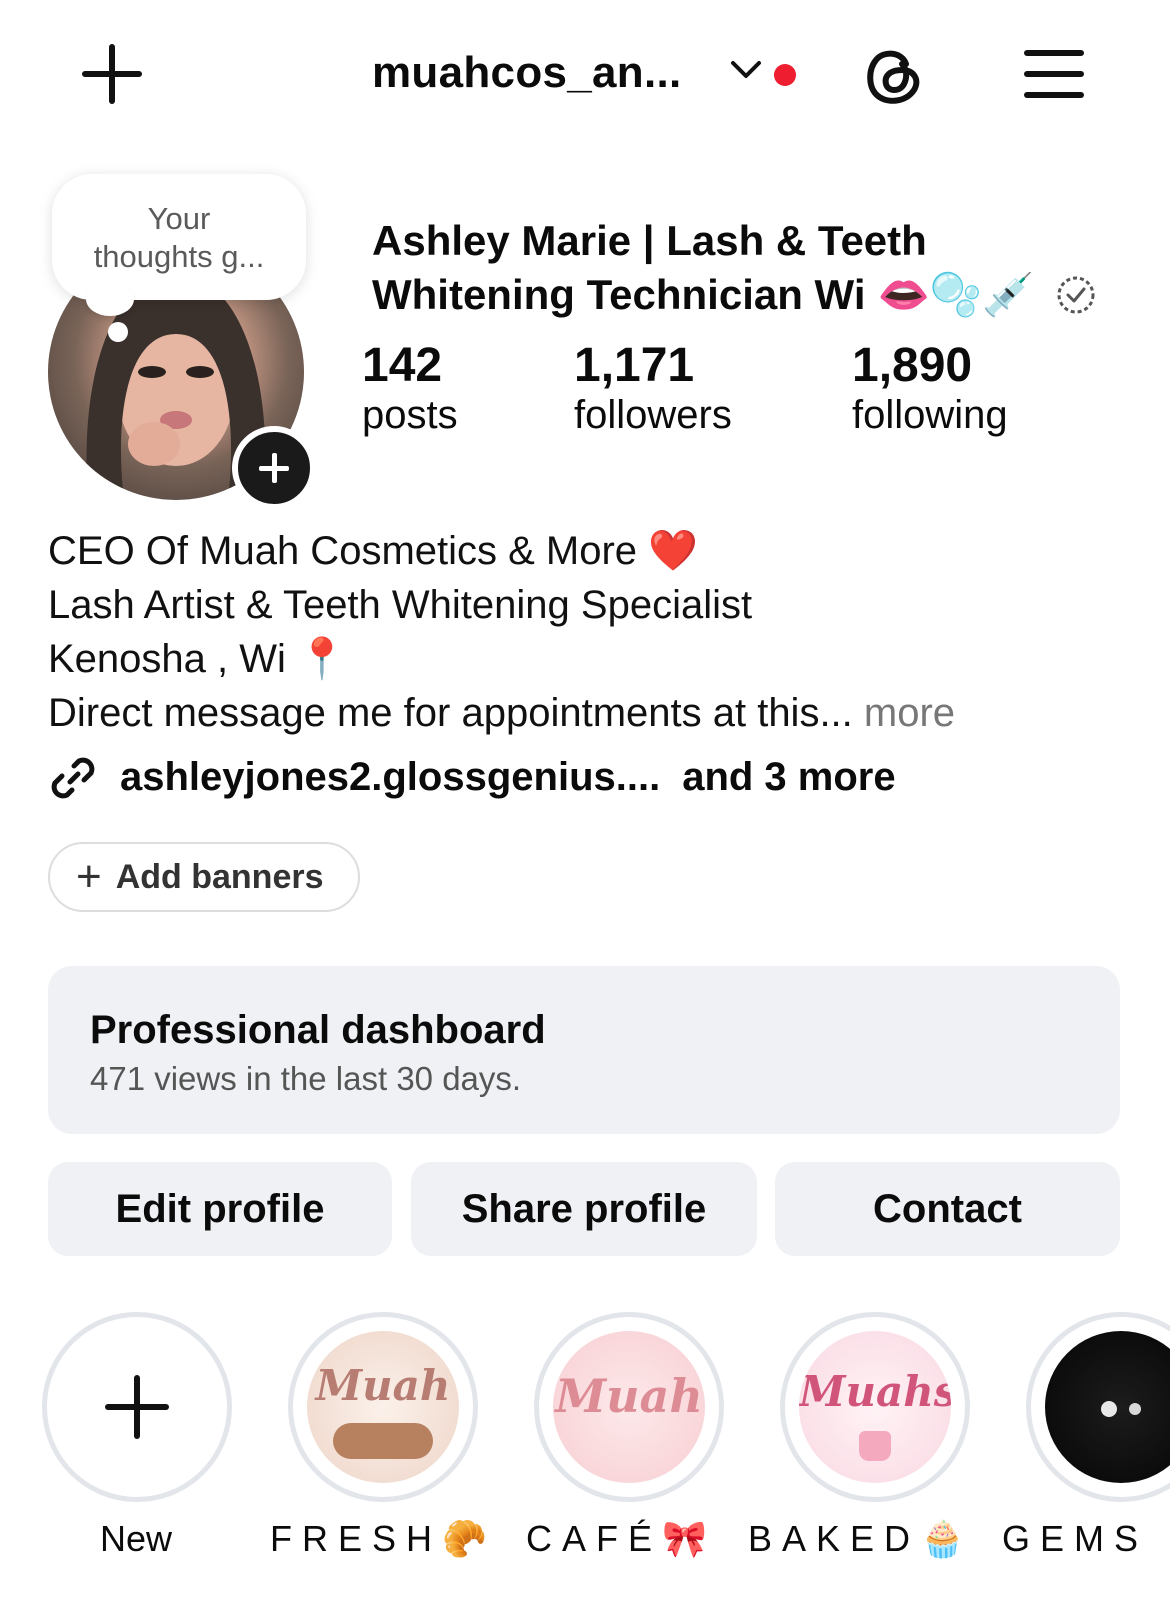 This screenshot has width=1170, height=1606. Describe the element at coordinates (136, 1538) in the screenshot. I see `highlight-label-new: New` at that location.